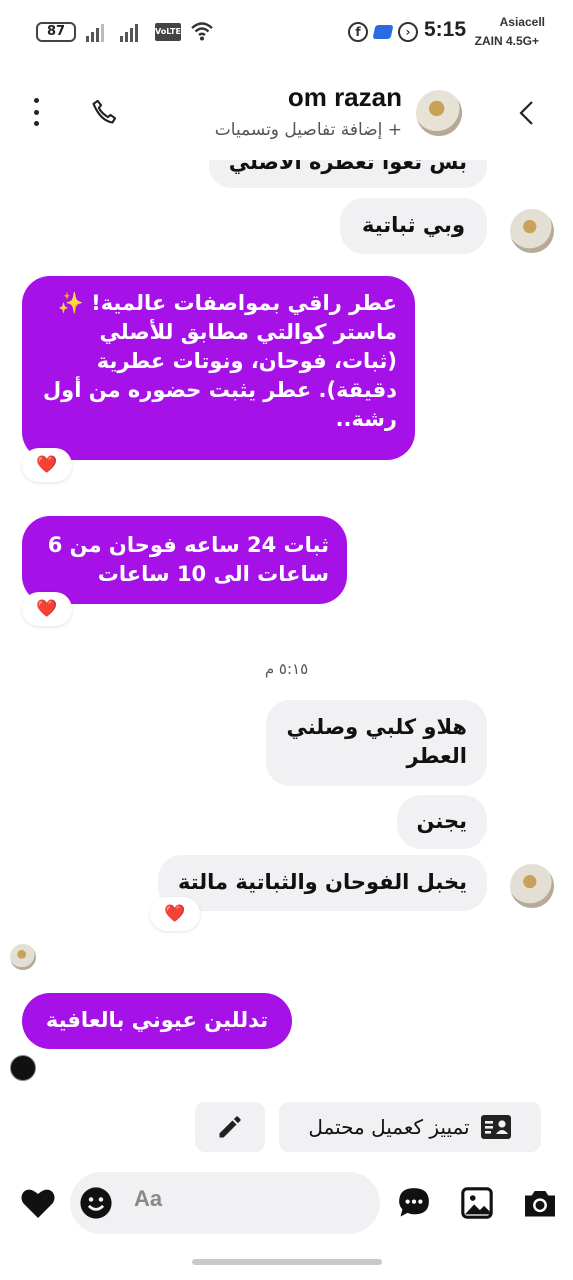  I want to click on message-input, so click(225, 1203).